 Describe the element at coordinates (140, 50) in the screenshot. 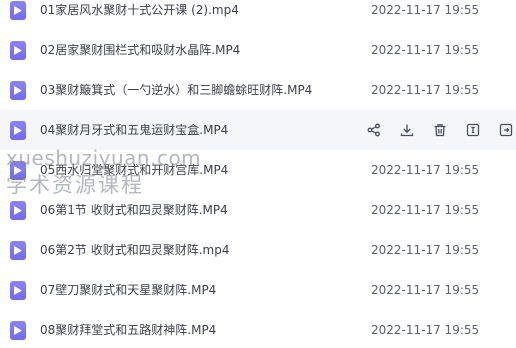

I see `file-name: 02居家聚财围栏式和吸财水晶阵.MP4` at that location.